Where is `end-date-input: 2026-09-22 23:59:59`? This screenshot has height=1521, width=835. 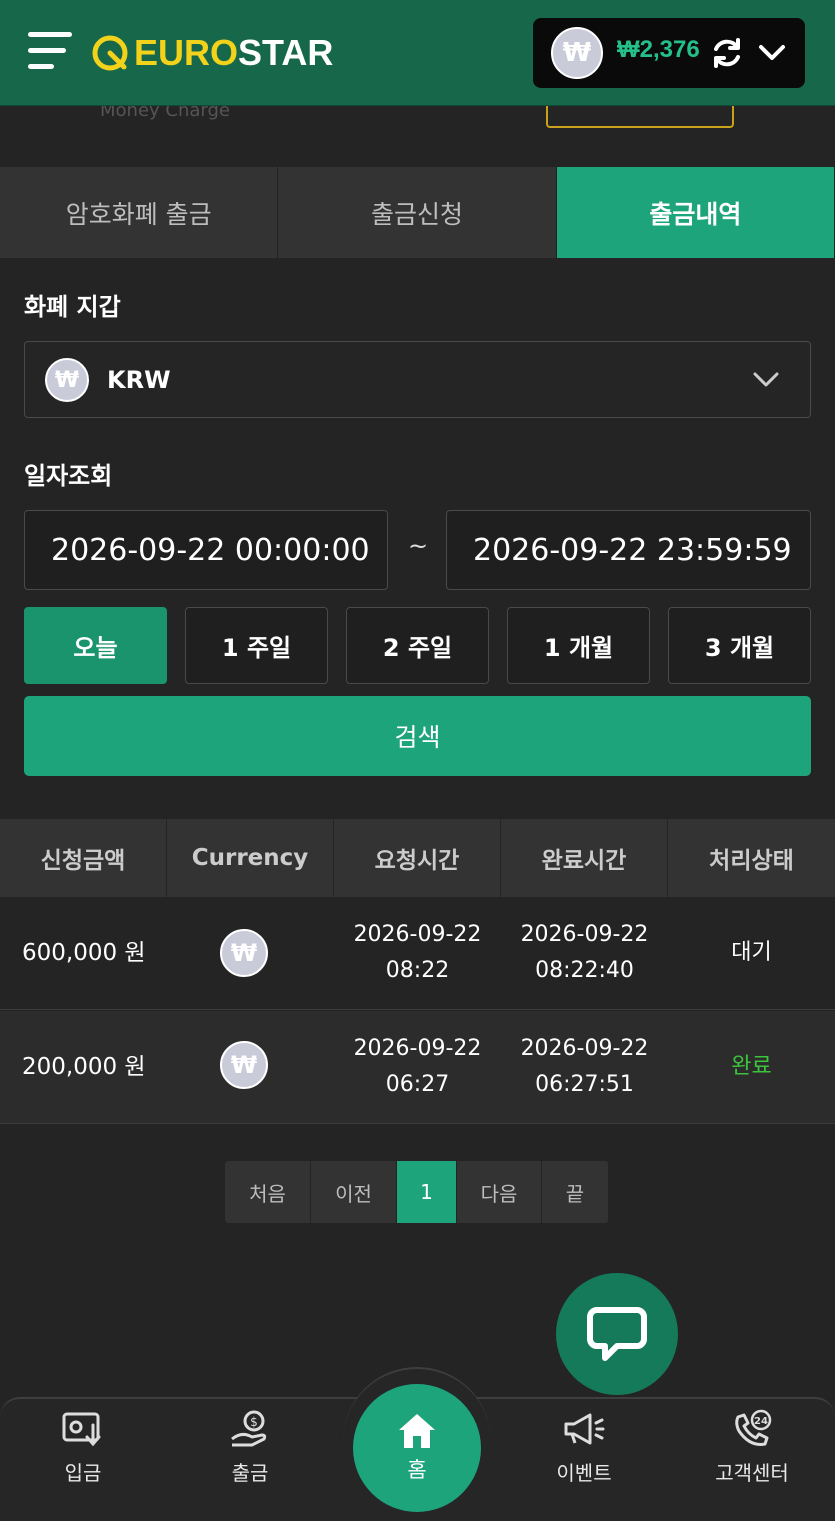 end-date-input: 2026-09-22 23:59:59 is located at coordinates (628, 550).